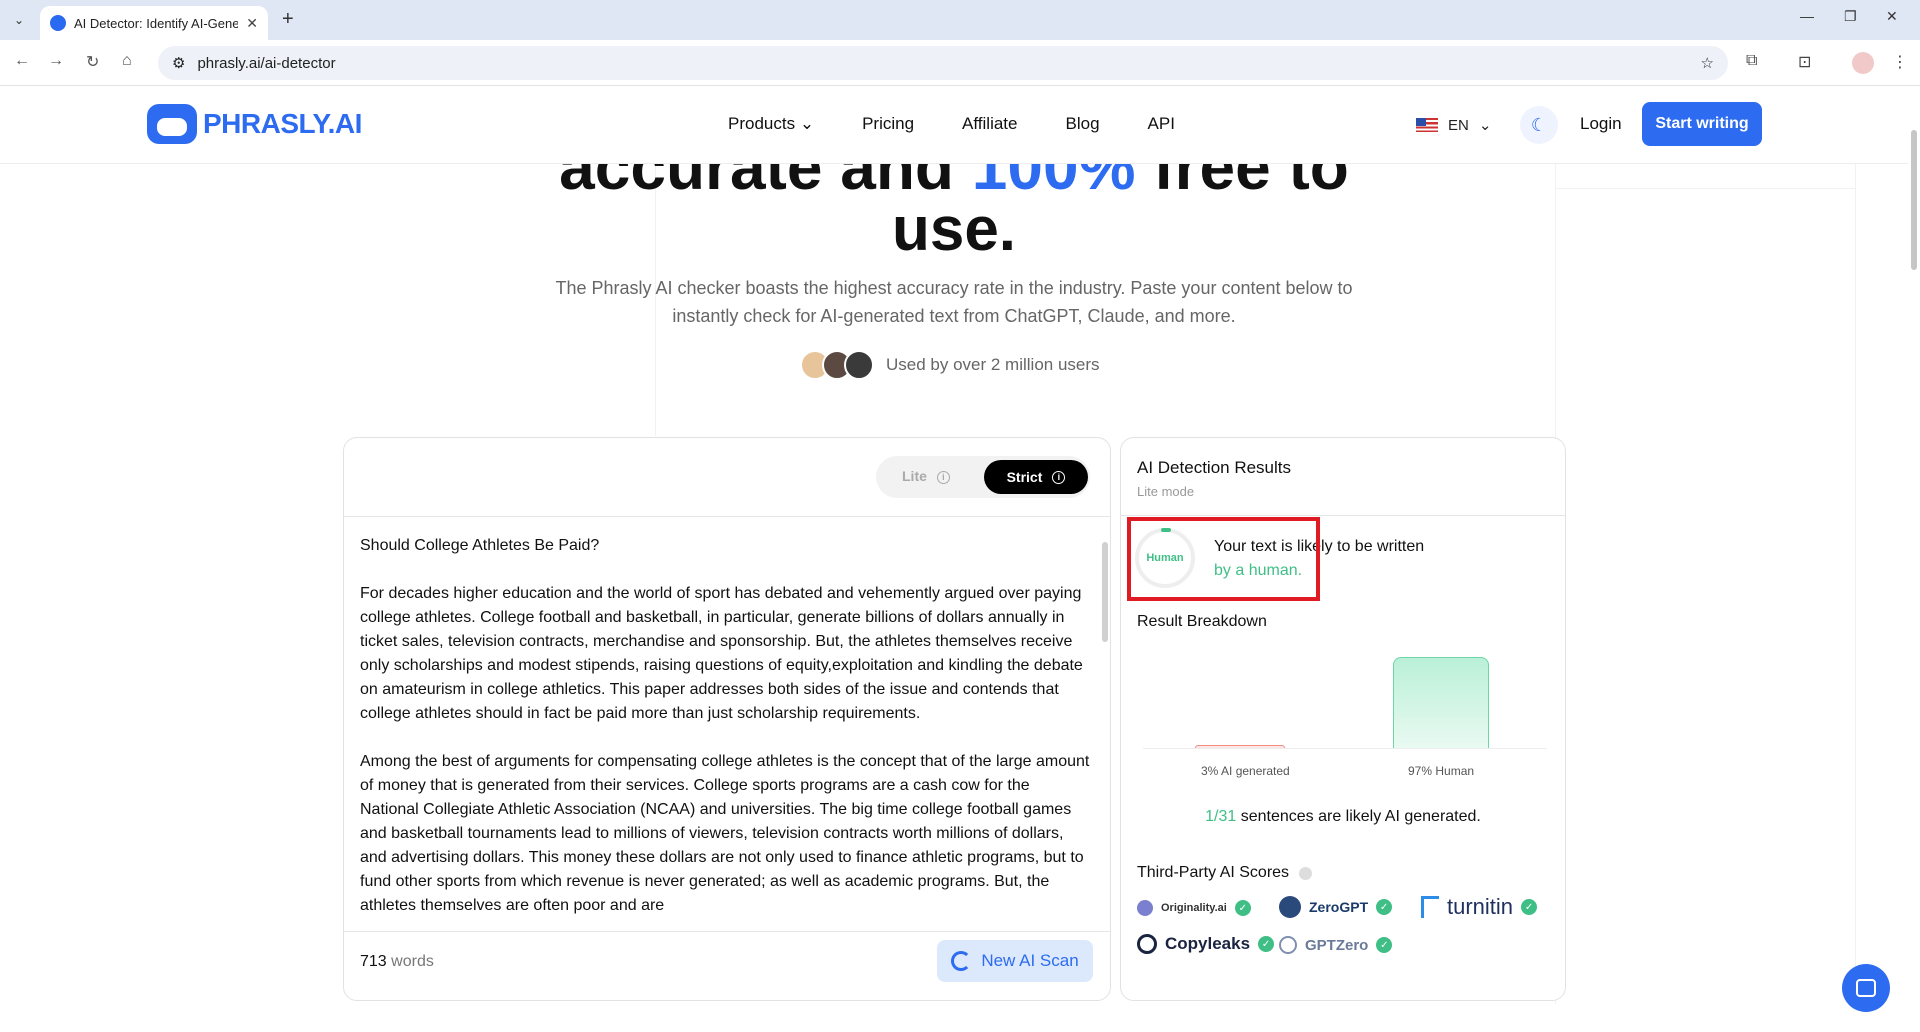 The height and width of the screenshot is (1032, 1920). Describe the element at coordinates (172, 124) in the screenshot. I see `robot-logo-icon` at that location.